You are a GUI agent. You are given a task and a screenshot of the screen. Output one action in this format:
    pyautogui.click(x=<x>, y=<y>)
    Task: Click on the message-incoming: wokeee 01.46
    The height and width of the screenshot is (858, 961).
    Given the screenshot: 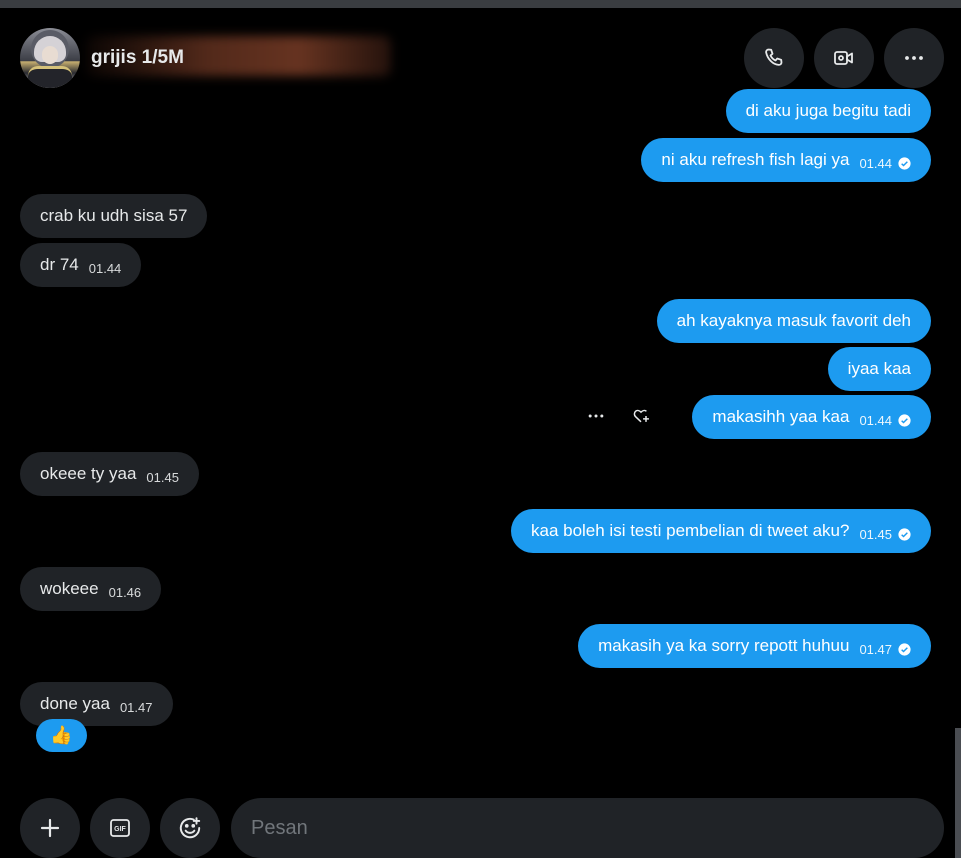 What is the action you would take?
    pyautogui.click(x=91, y=589)
    